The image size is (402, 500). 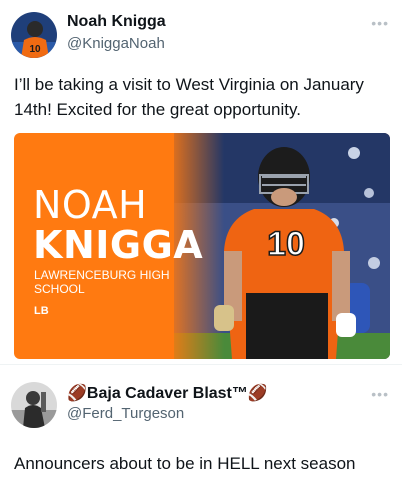 I want to click on user-handle: @Ferd_Turgeson, so click(x=125, y=413).